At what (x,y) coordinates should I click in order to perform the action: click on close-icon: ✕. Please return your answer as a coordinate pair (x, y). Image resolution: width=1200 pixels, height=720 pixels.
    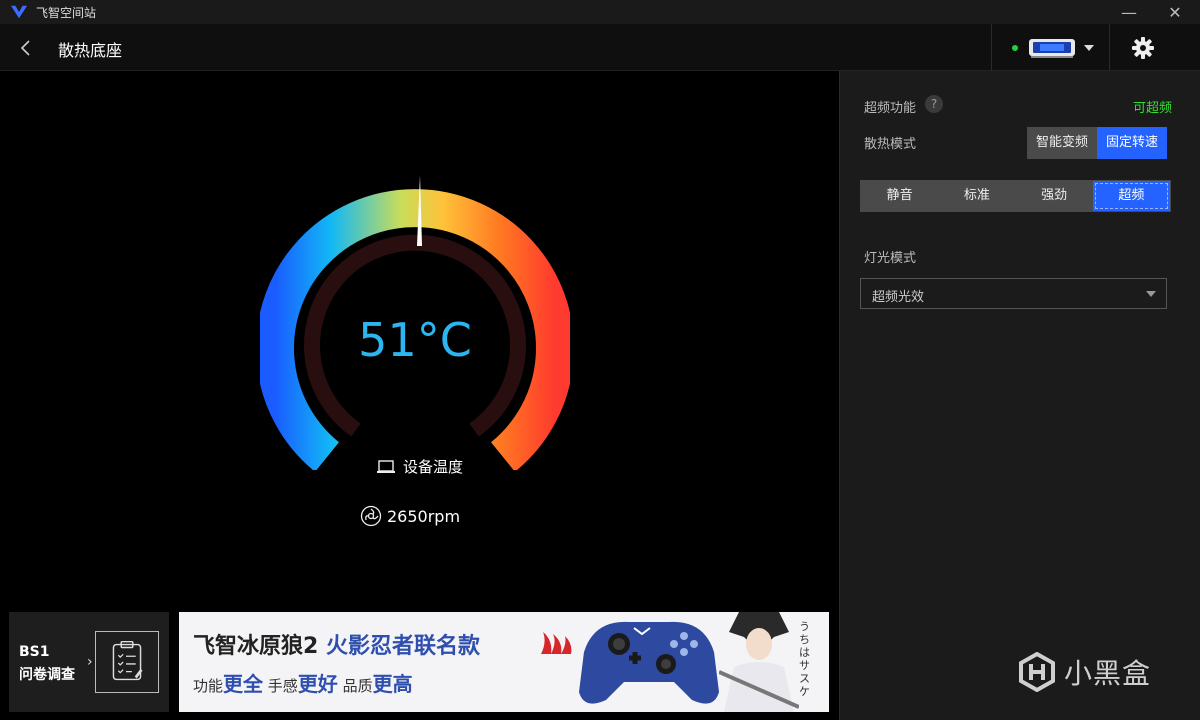
    Looking at the image, I should click on (1175, 12).